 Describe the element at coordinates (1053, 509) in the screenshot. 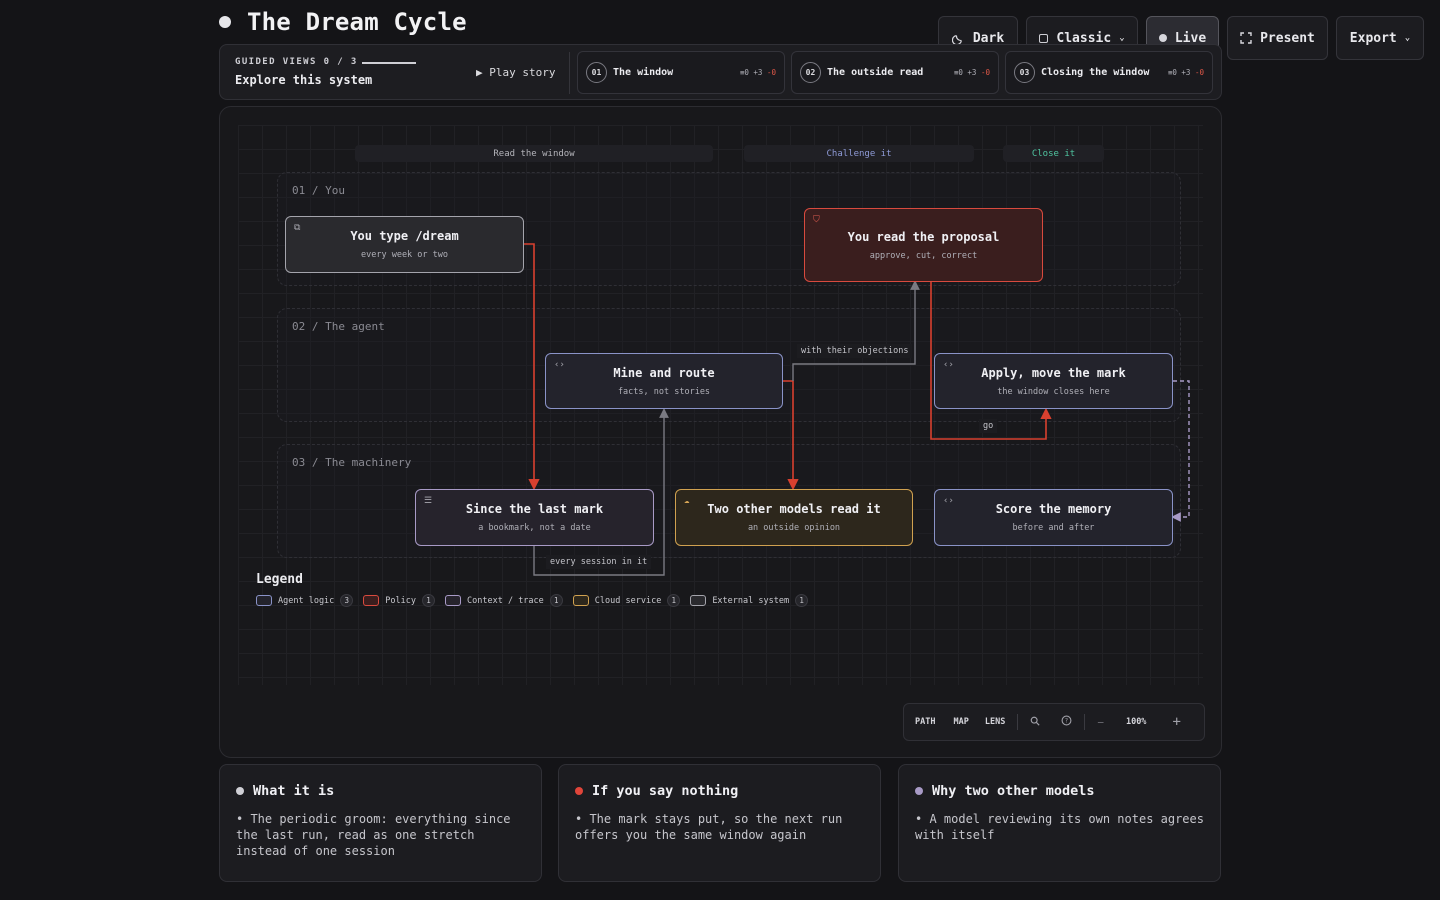

I see `node-title: Score the memory` at that location.